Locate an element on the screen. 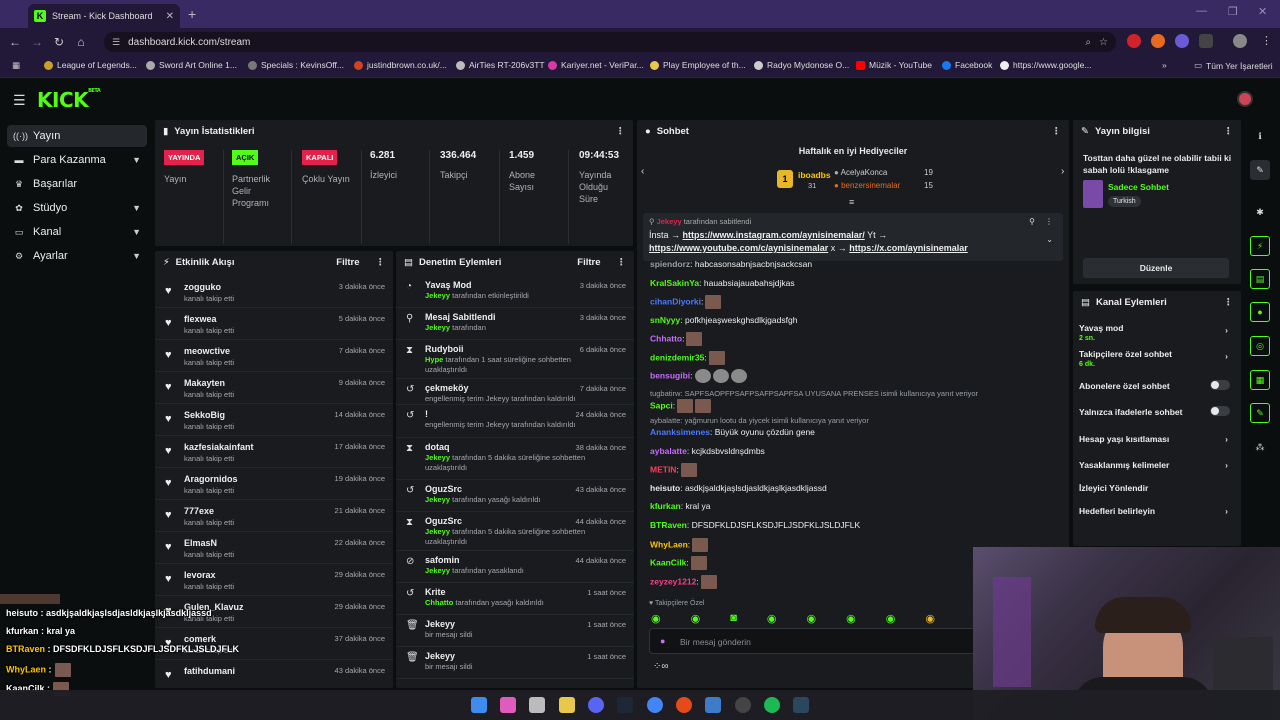 The height and width of the screenshot is (720, 1280). chrome-icon is located at coordinates (655, 705).